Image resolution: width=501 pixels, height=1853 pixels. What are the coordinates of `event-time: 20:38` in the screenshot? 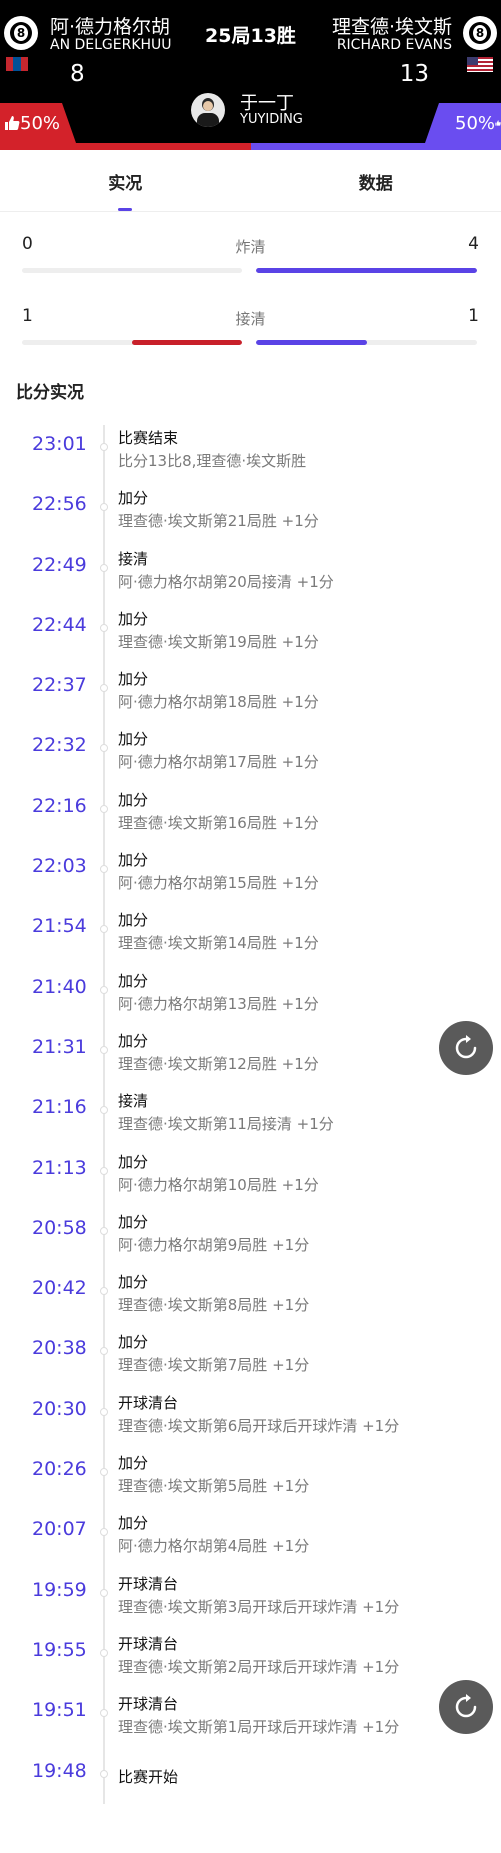 It's located at (59, 1348).